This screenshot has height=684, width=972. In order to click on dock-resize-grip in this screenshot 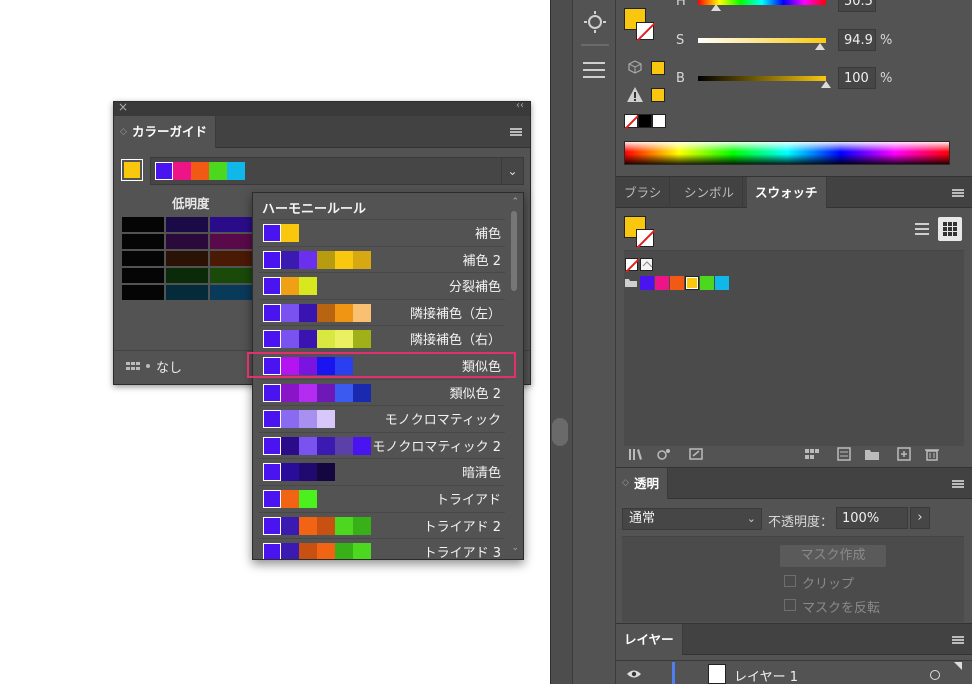, I will do `click(560, 432)`.